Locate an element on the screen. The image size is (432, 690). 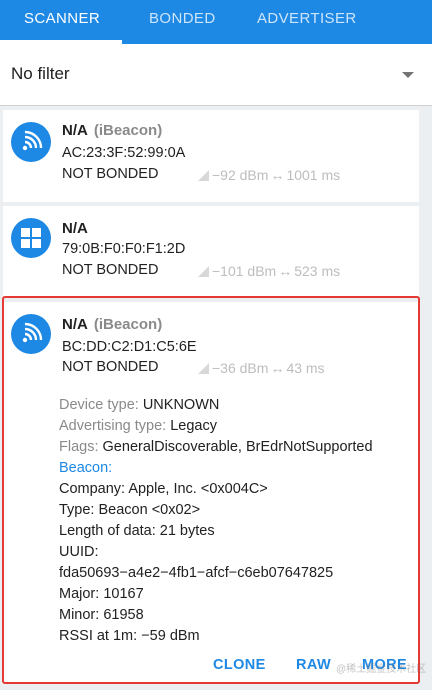
tab-bar: SCANNER BONDED ADVERTISER is located at coordinates (216, 22).